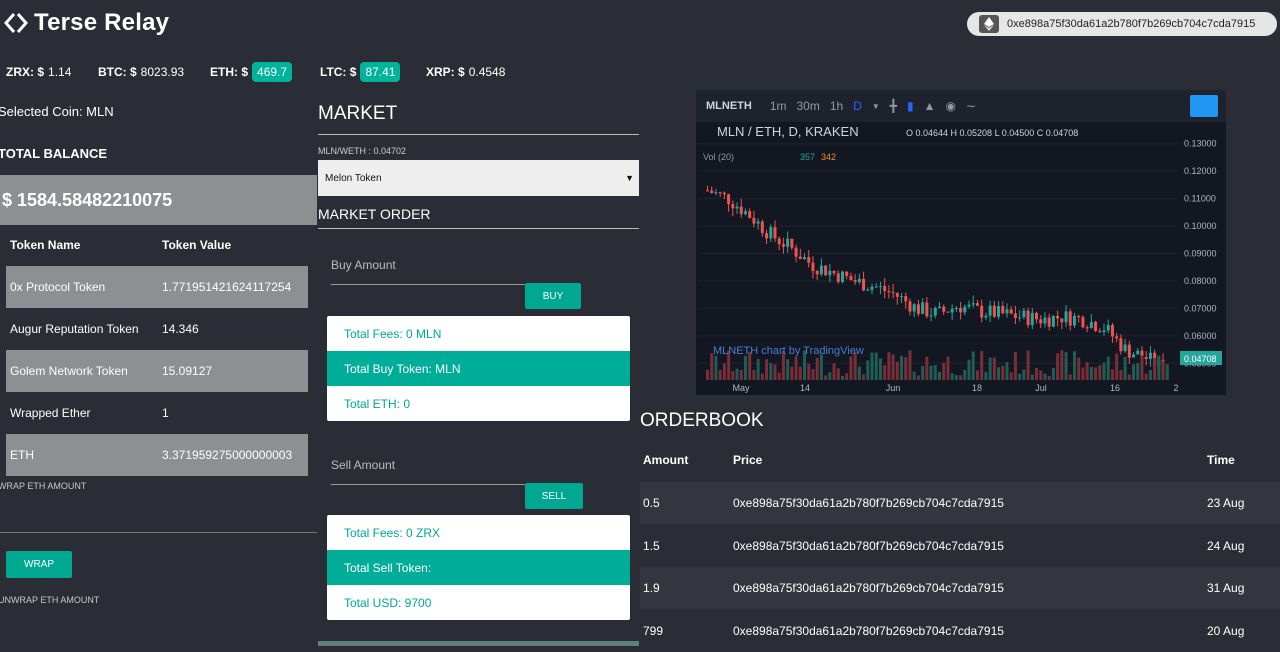  Describe the element at coordinates (392, 532) in the screenshot. I see `sell-total-fees: Total Fees: 0 ZRX` at that location.